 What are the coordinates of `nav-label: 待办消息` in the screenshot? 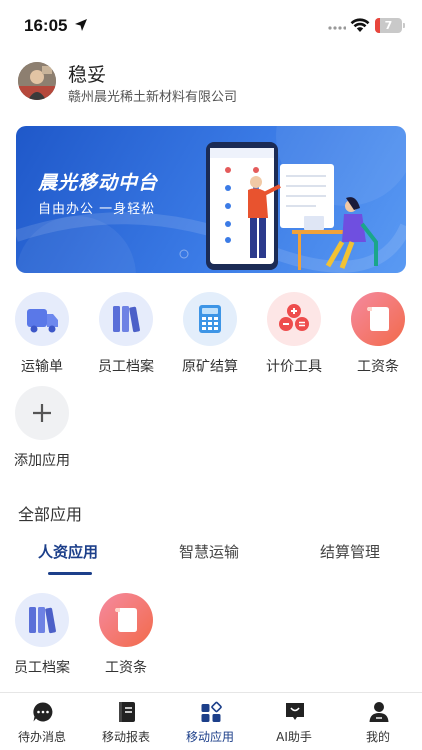 It's located at (41, 737).